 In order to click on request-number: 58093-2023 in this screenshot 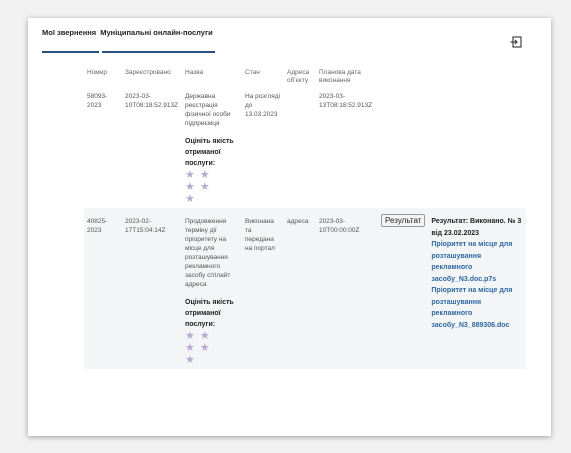, I will do `click(97, 101)`.